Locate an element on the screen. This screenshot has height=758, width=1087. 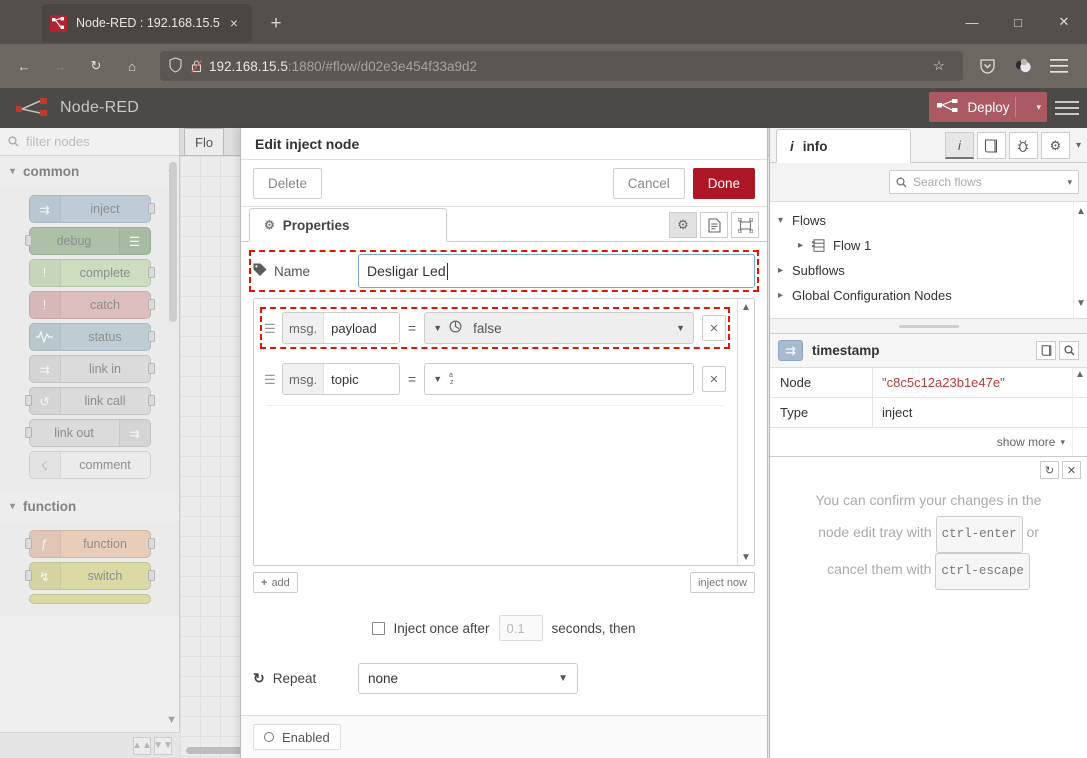
palette-node-status: status is located at coordinates (91, 337).